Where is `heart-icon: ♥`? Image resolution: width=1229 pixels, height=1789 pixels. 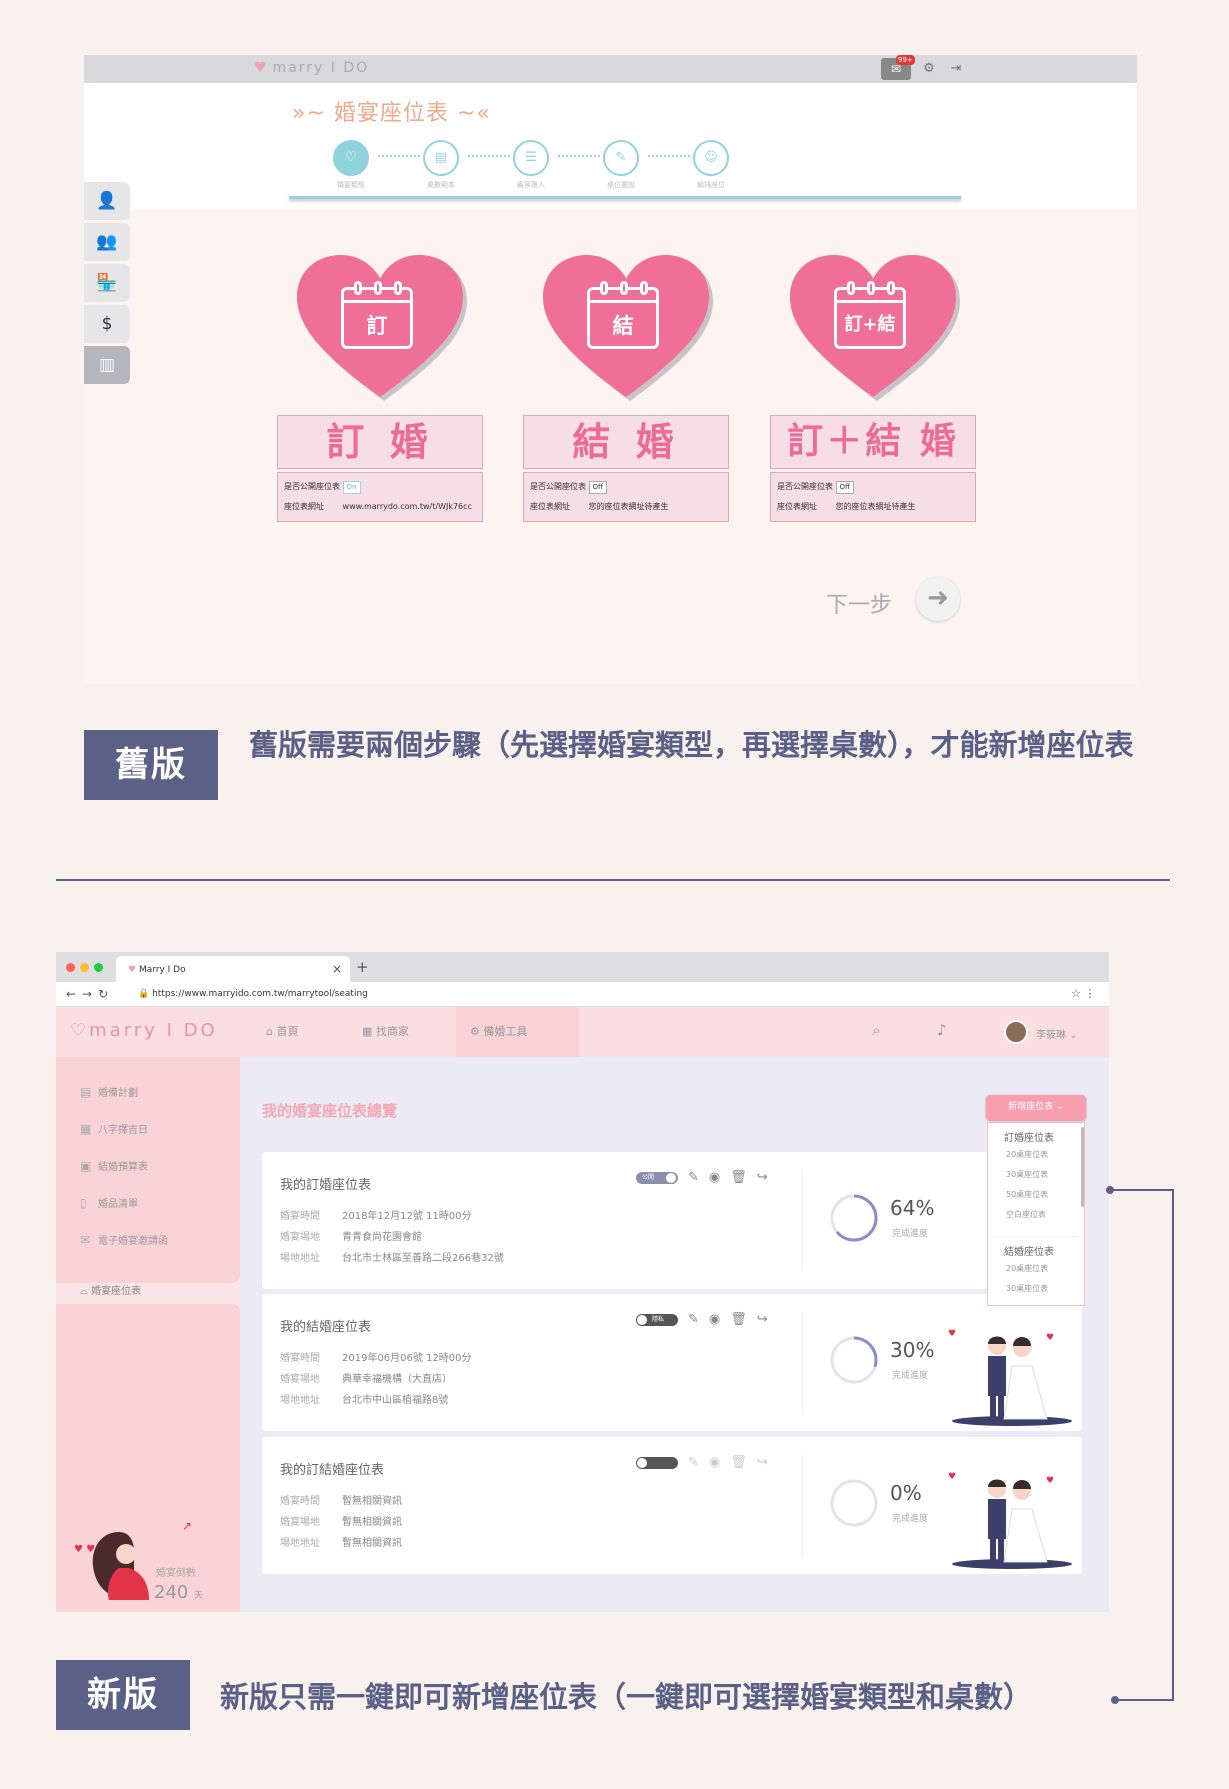 heart-icon: ♥ is located at coordinates (132, 970).